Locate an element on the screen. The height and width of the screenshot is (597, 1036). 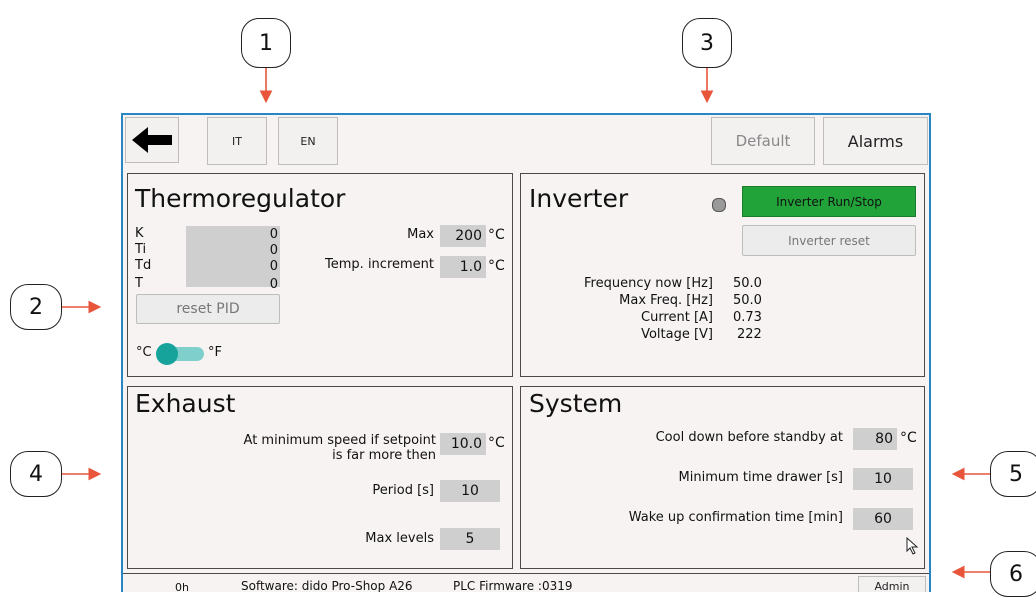
max-levels-label: Max levels is located at coordinates (399, 538).